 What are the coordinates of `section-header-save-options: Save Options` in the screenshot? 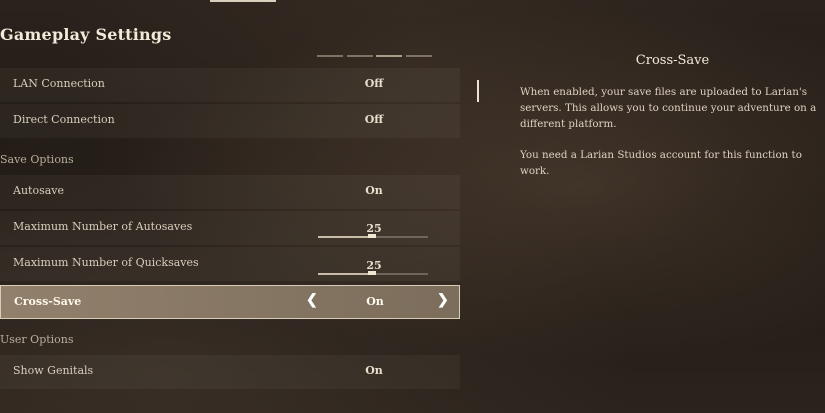 It's located at (37, 159).